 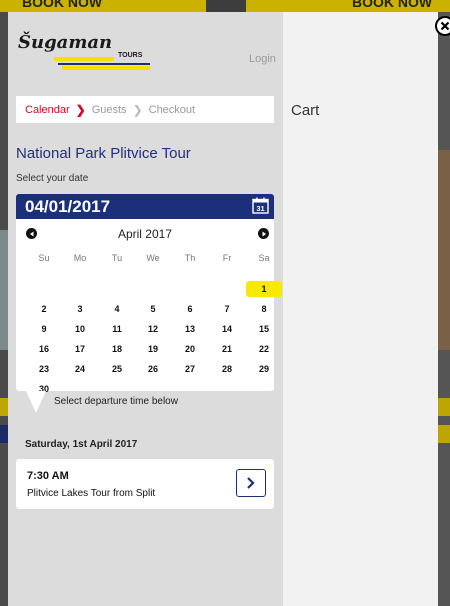 I want to click on close-button, so click(x=442, y=26).